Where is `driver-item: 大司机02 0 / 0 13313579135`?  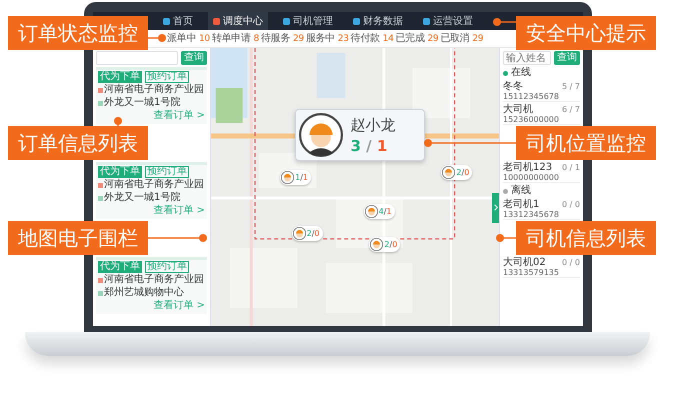 driver-item: 大司机02 0 / 0 13313579135 is located at coordinates (541, 267).